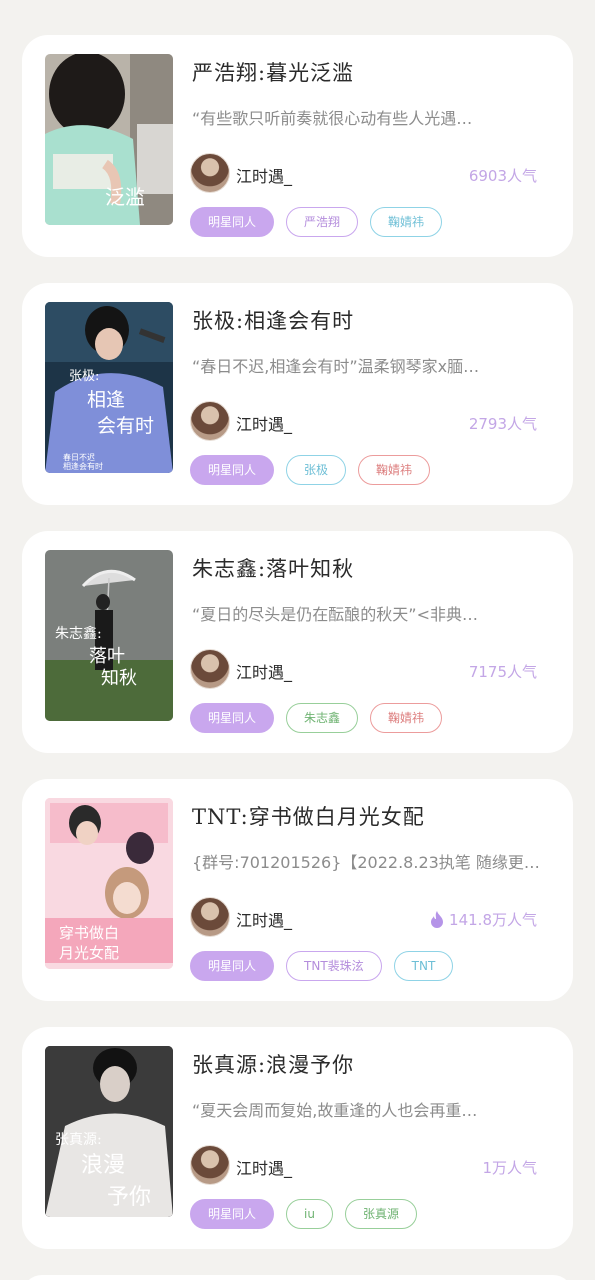 The height and width of the screenshot is (1280, 595). What do you see at coordinates (273, 320) in the screenshot?
I see `book-title: 张极:相逢会有时` at bounding box center [273, 320].